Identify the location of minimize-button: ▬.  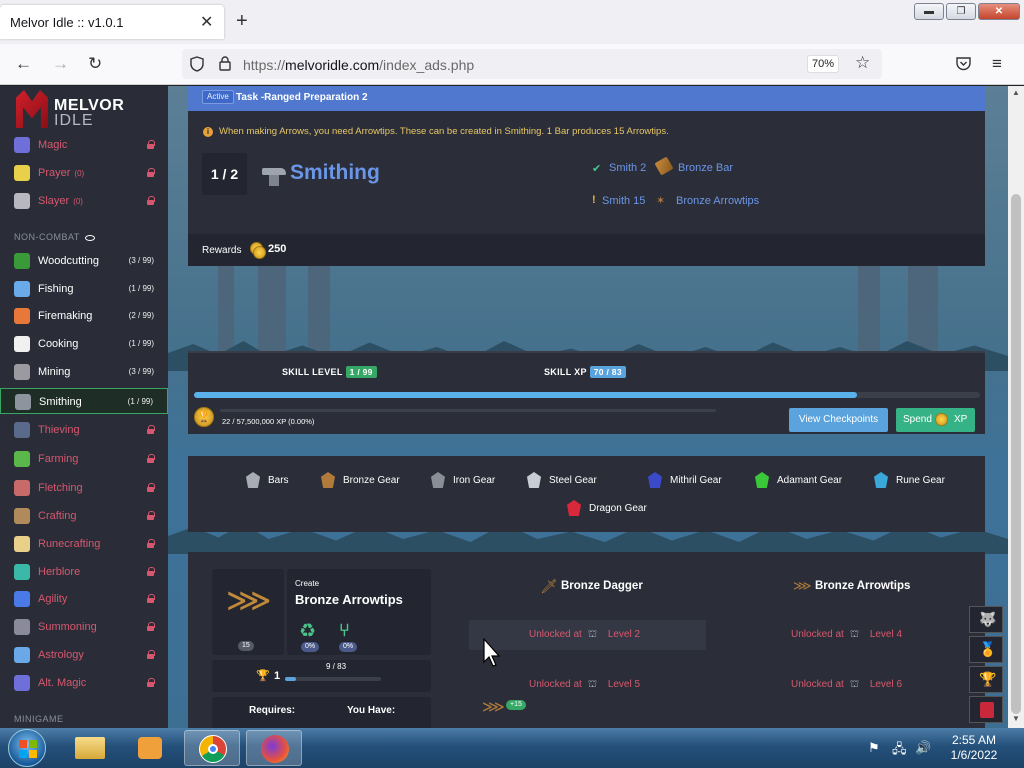
(929, 11).